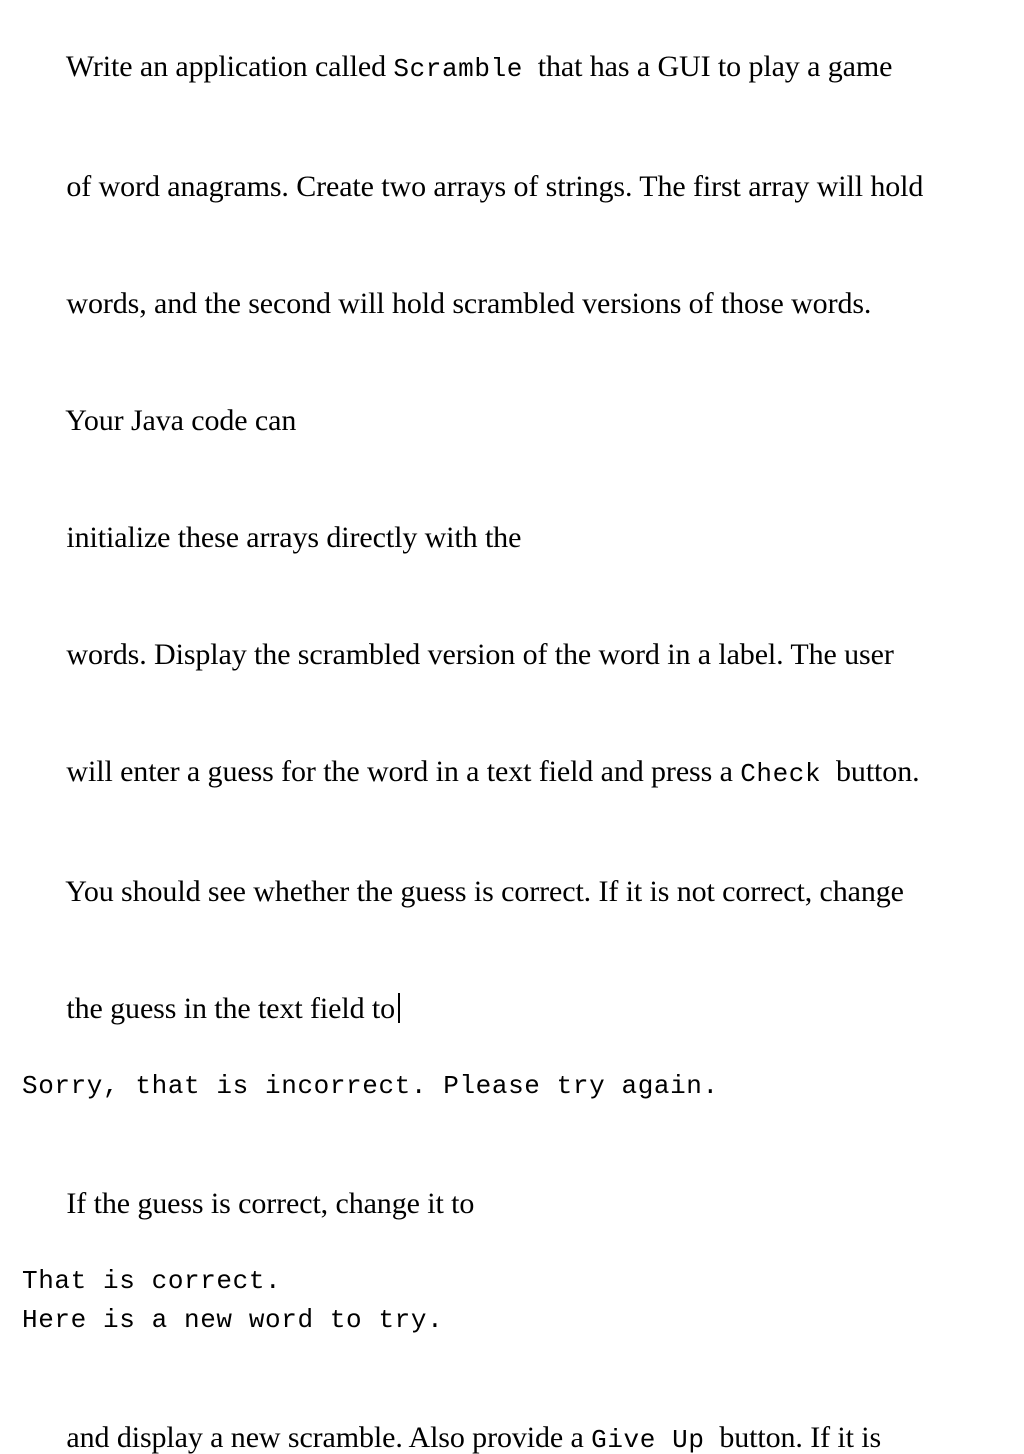 The image size is (1024, 1454). What do you see at coordinates (514, 420) in the screenshot?
I see `text-line: Your Java code can` at bounding box center [514, 420].